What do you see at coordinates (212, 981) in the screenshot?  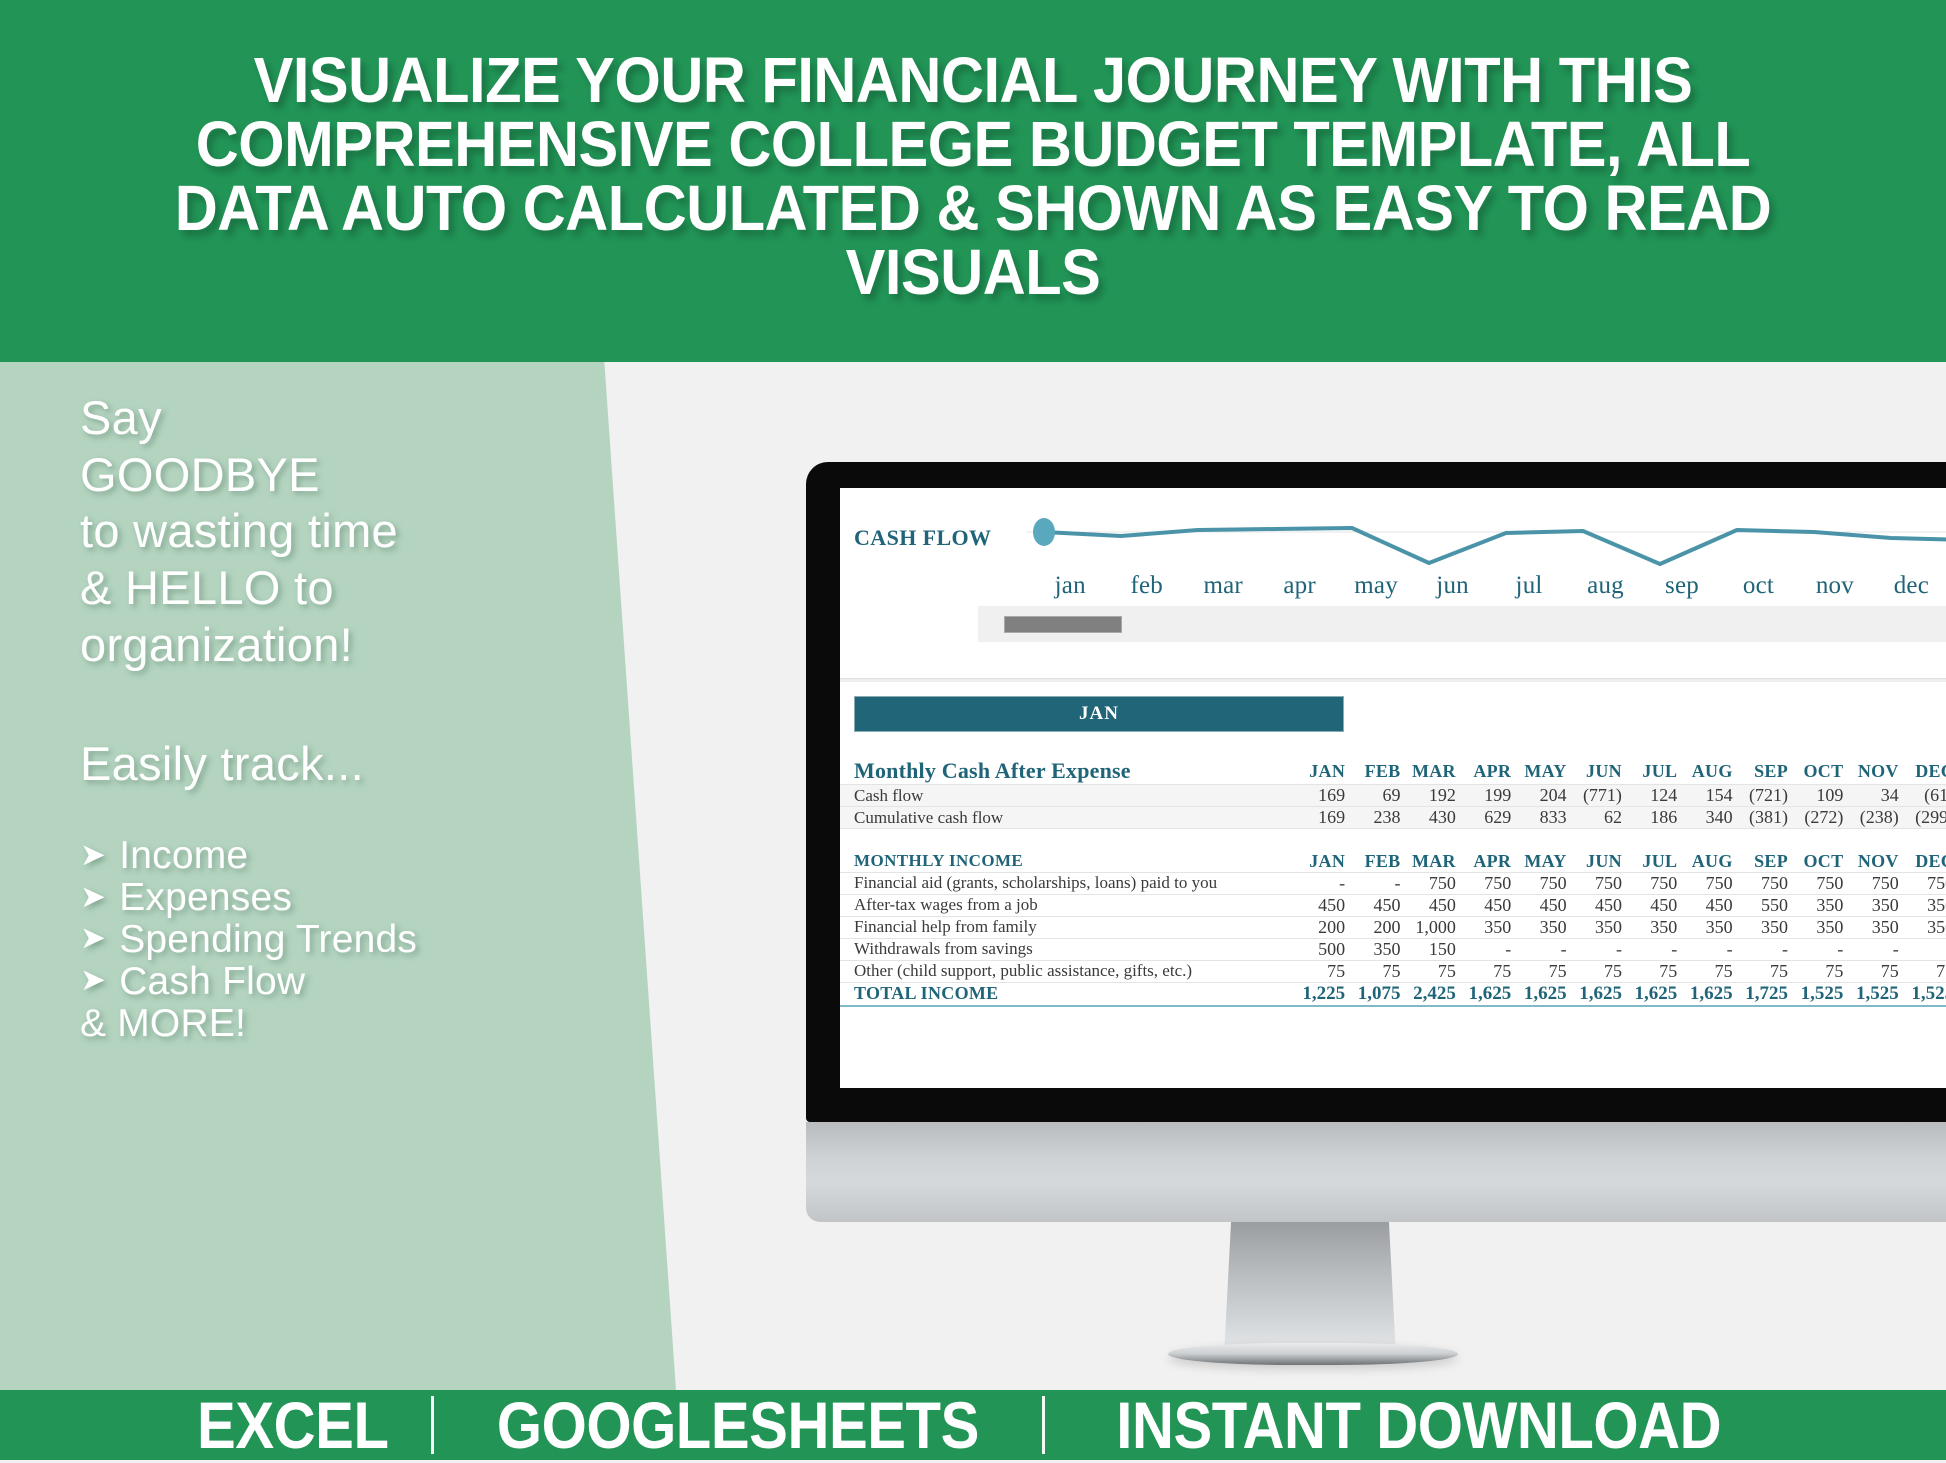 I see `list-item-label: Cash Flow` at bounding box center [212, 981].